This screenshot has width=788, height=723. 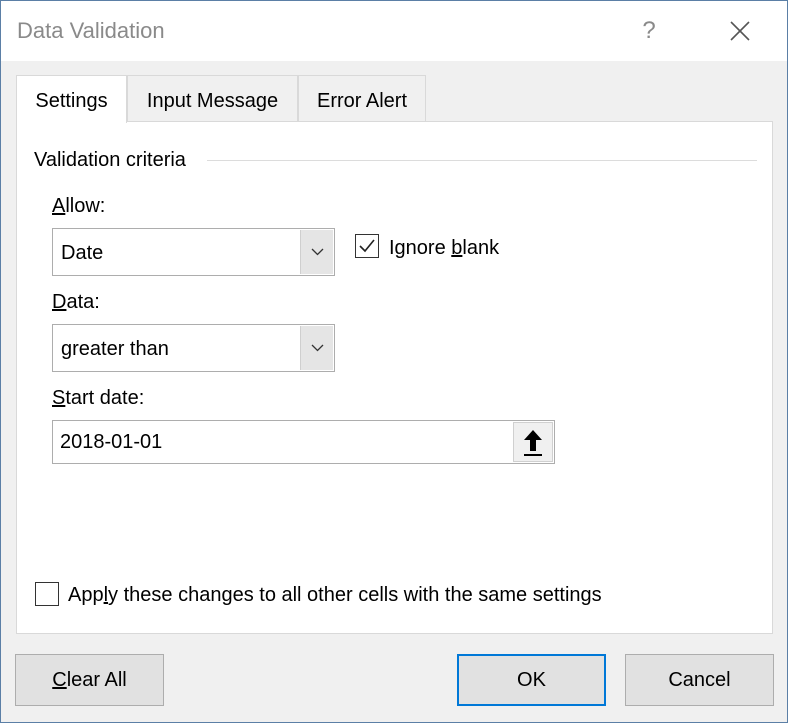 I want to click on ignore-blank-label: Ignore blank, so click(x=444, y=248).